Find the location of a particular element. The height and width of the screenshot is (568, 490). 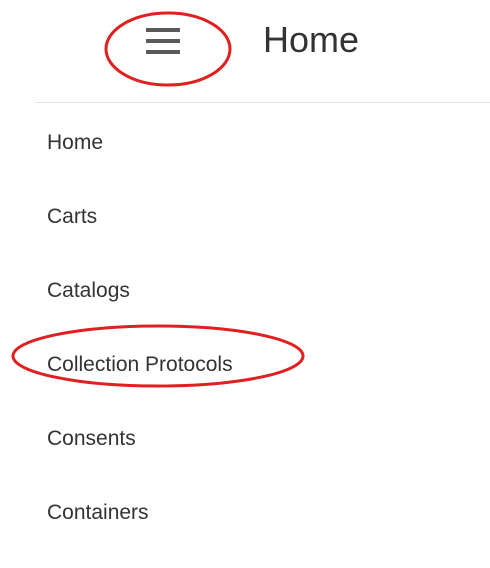

menu-toggle-button is located at coordinates (163, 42).